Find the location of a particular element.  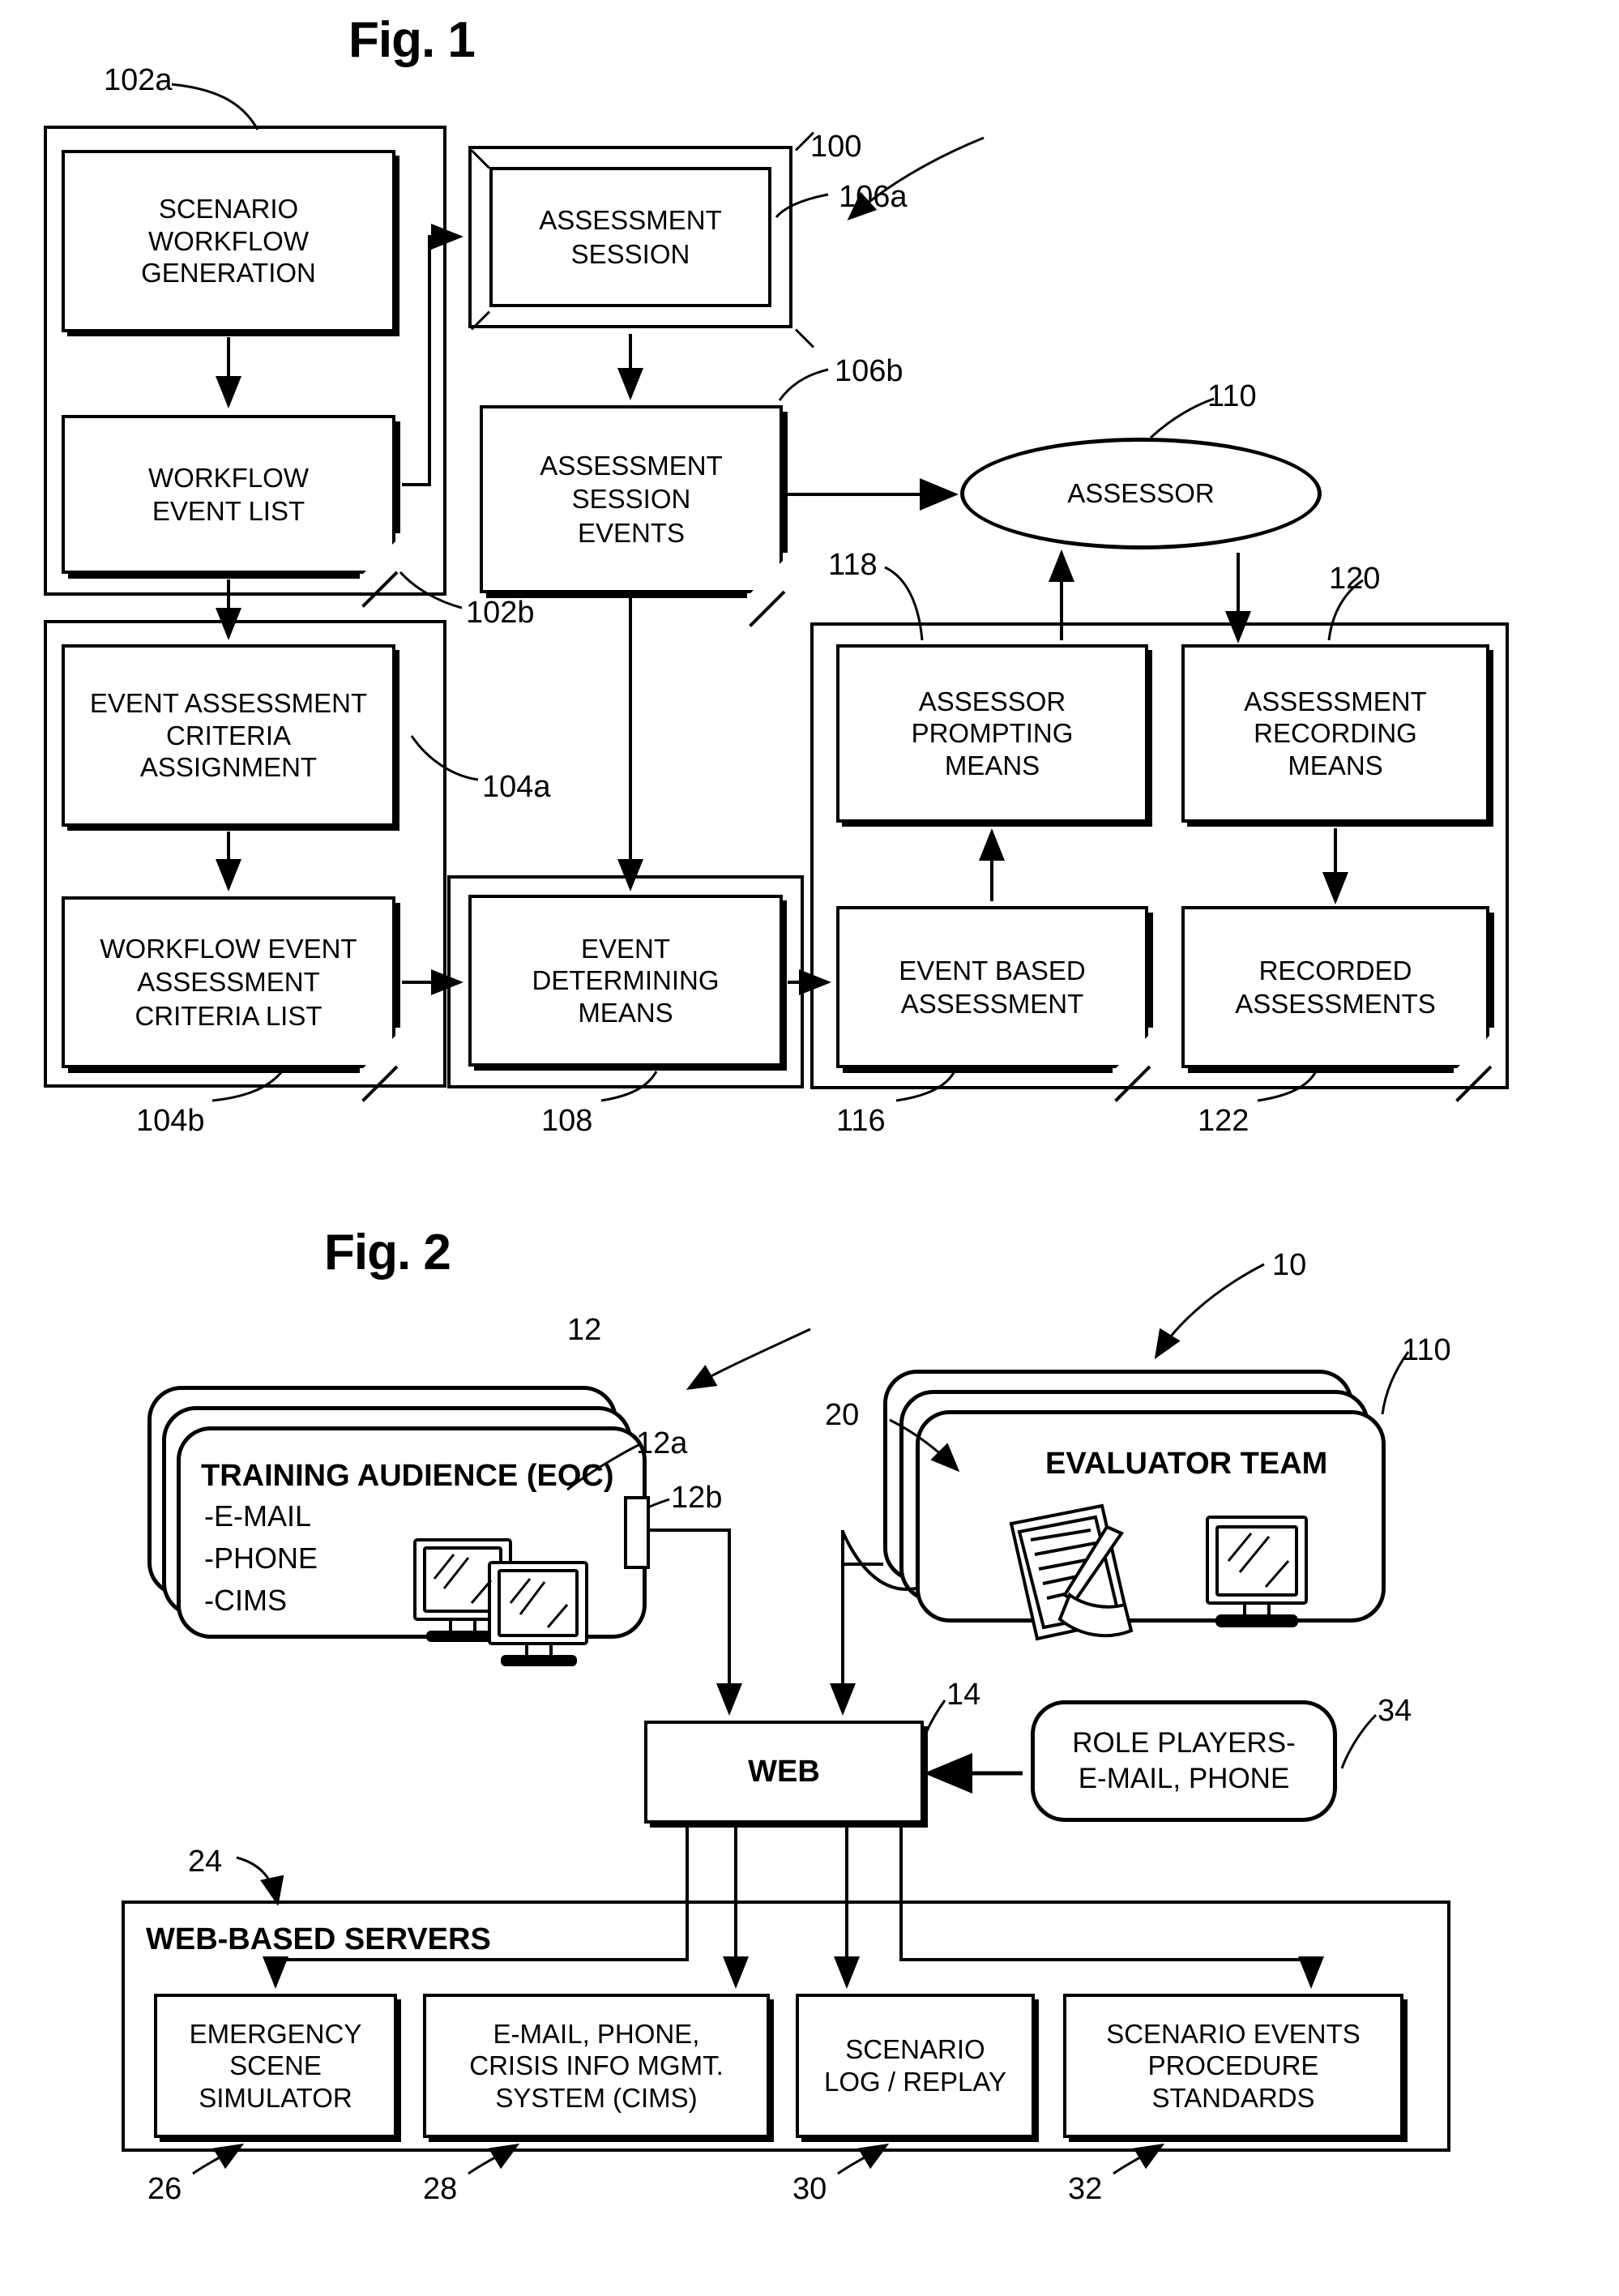

node-scenario-events-procedure-standards: SCENARIO EVENTS PROCEDURE STANDARDS is located at coordinates (1233, 2066).